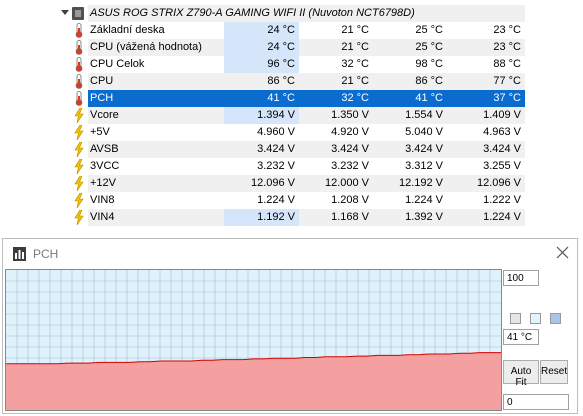  Describe the element at coordinates (424, 217) in the screenshot. I see `sensor-max-value: 1.392 V` at that location.